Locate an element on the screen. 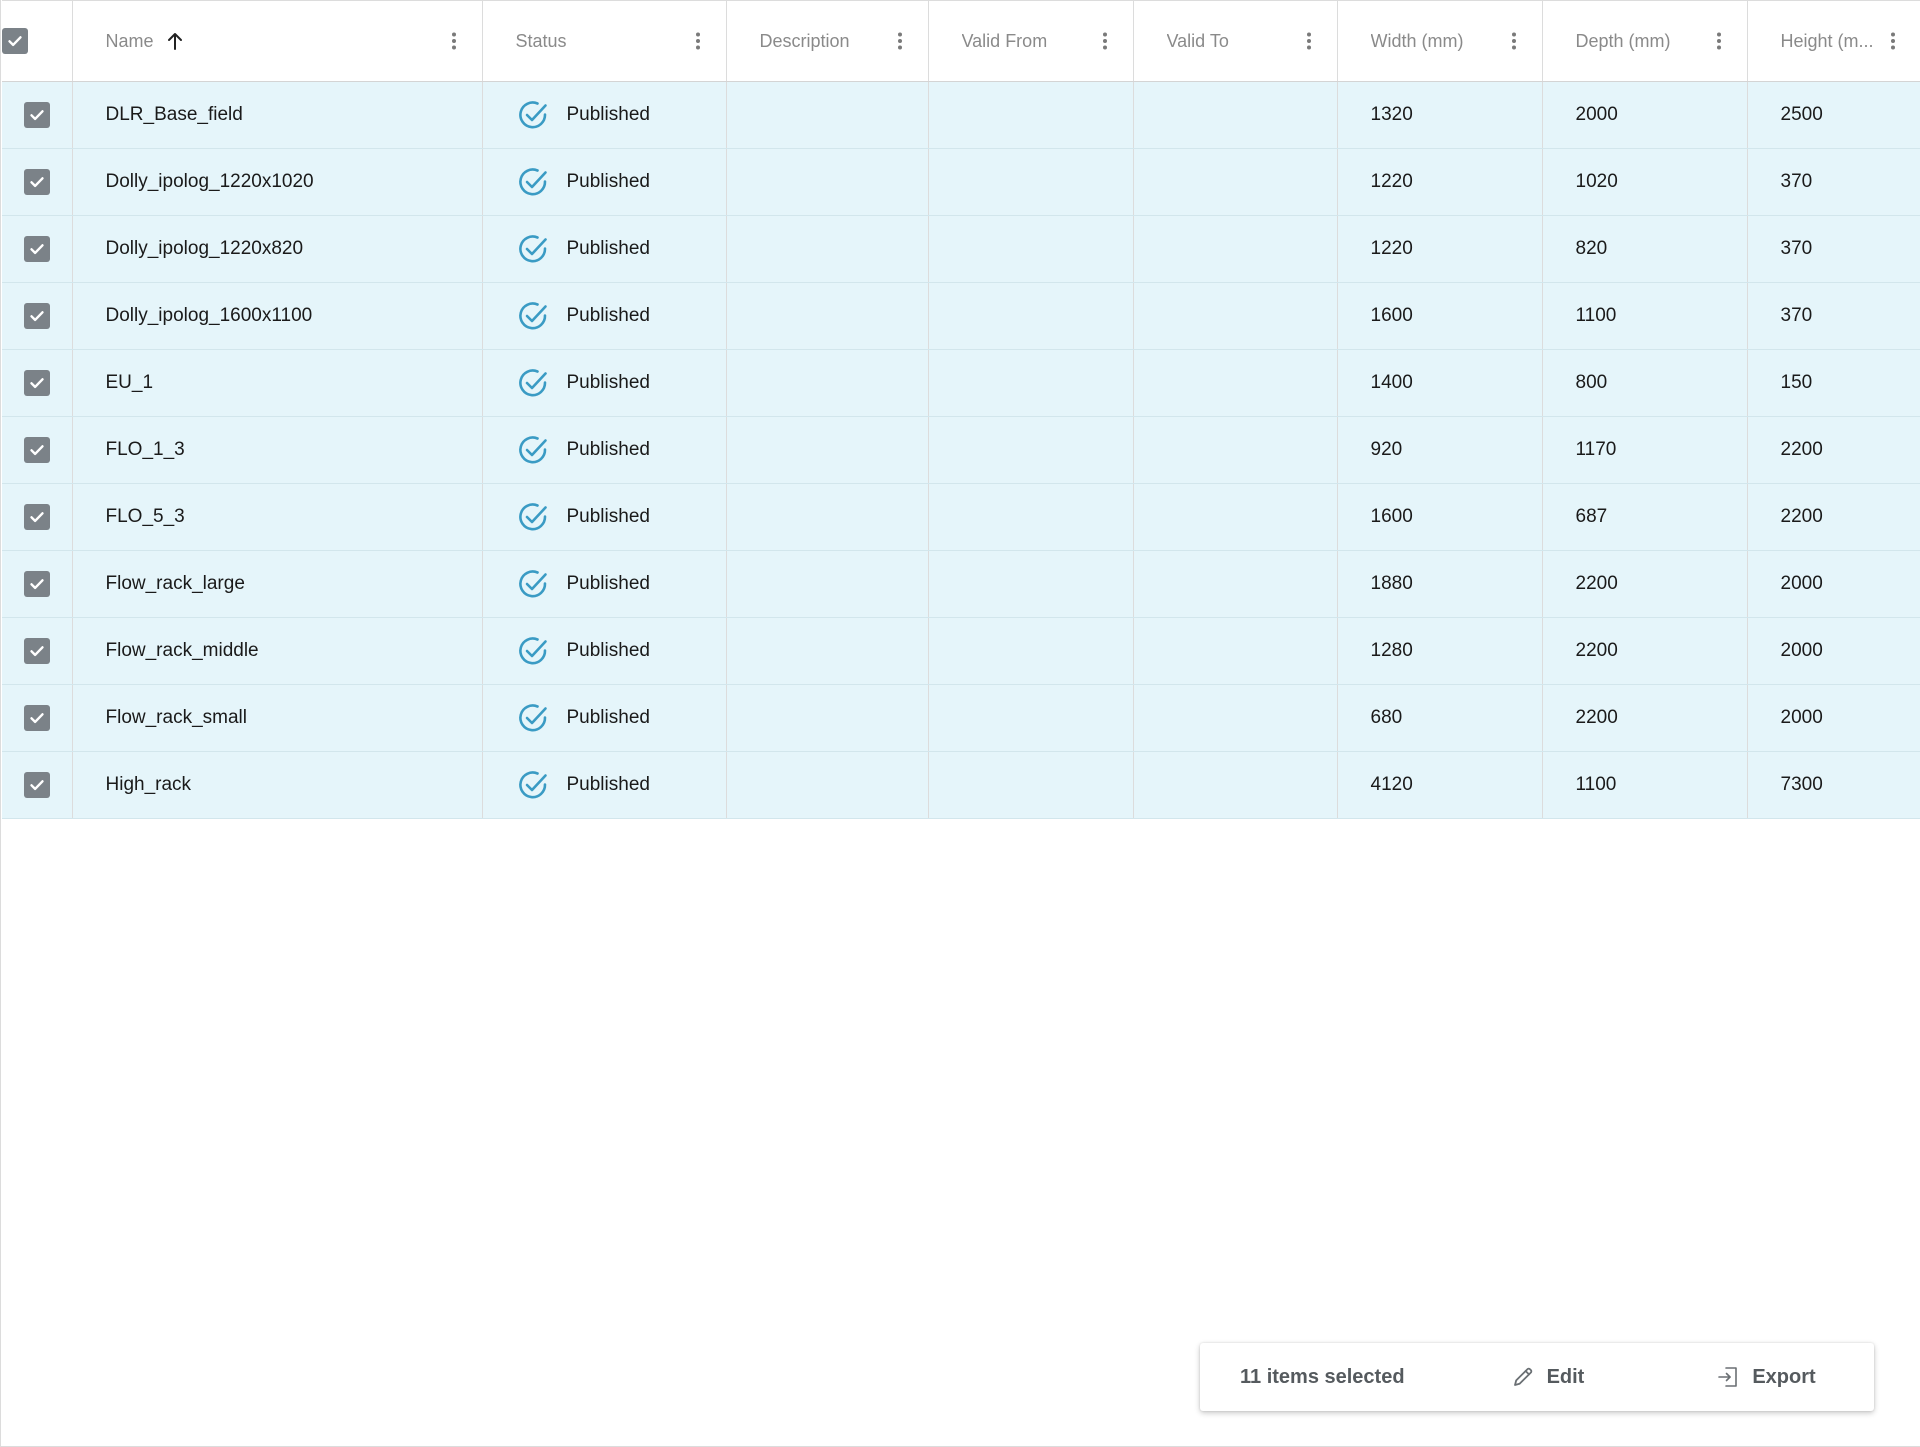 The width and height of the screenshot is (1920, 1447). width-cell: 1220 is located at coordinates (1440, 249).